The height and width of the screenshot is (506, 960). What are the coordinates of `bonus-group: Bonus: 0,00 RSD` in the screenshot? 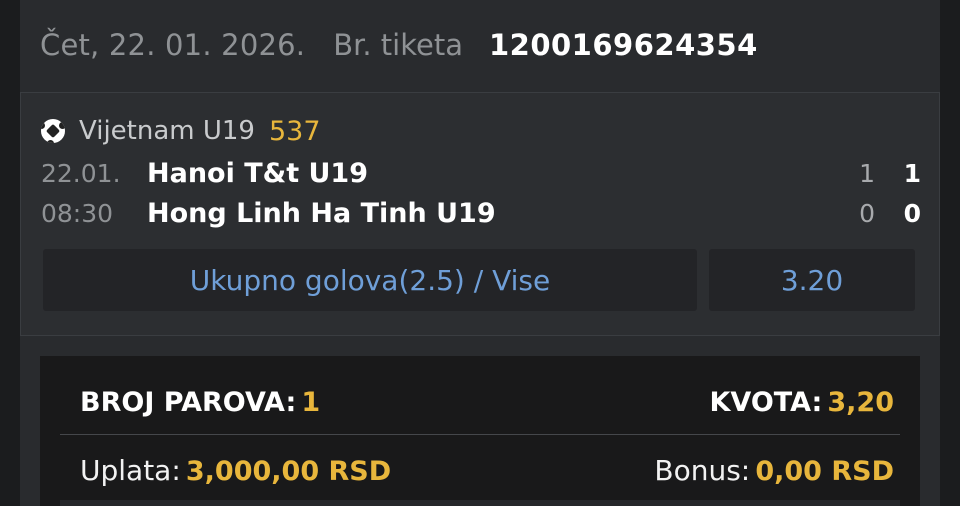 It's located at (774, 470).